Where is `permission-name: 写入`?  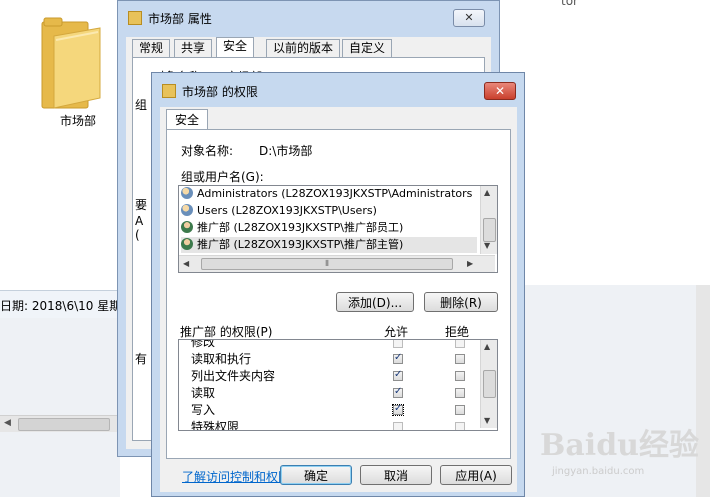 permission-name: 写入 is located at coordinates (203, 410).